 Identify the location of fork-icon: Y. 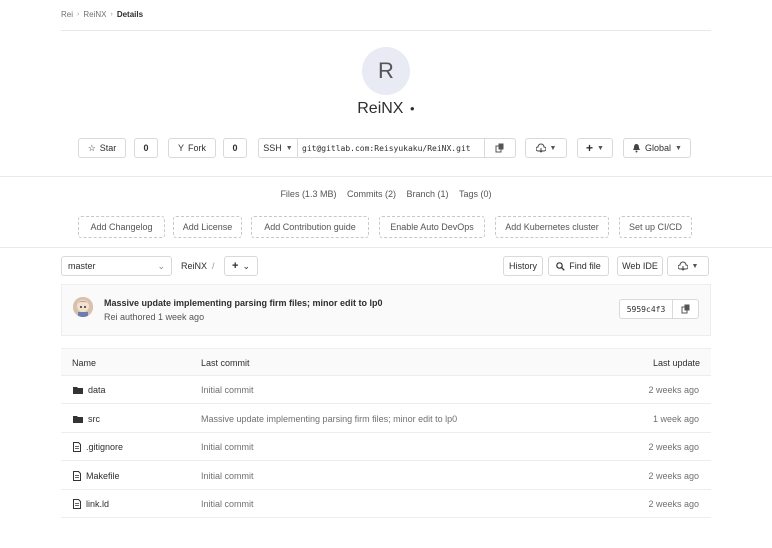
(180, 148).